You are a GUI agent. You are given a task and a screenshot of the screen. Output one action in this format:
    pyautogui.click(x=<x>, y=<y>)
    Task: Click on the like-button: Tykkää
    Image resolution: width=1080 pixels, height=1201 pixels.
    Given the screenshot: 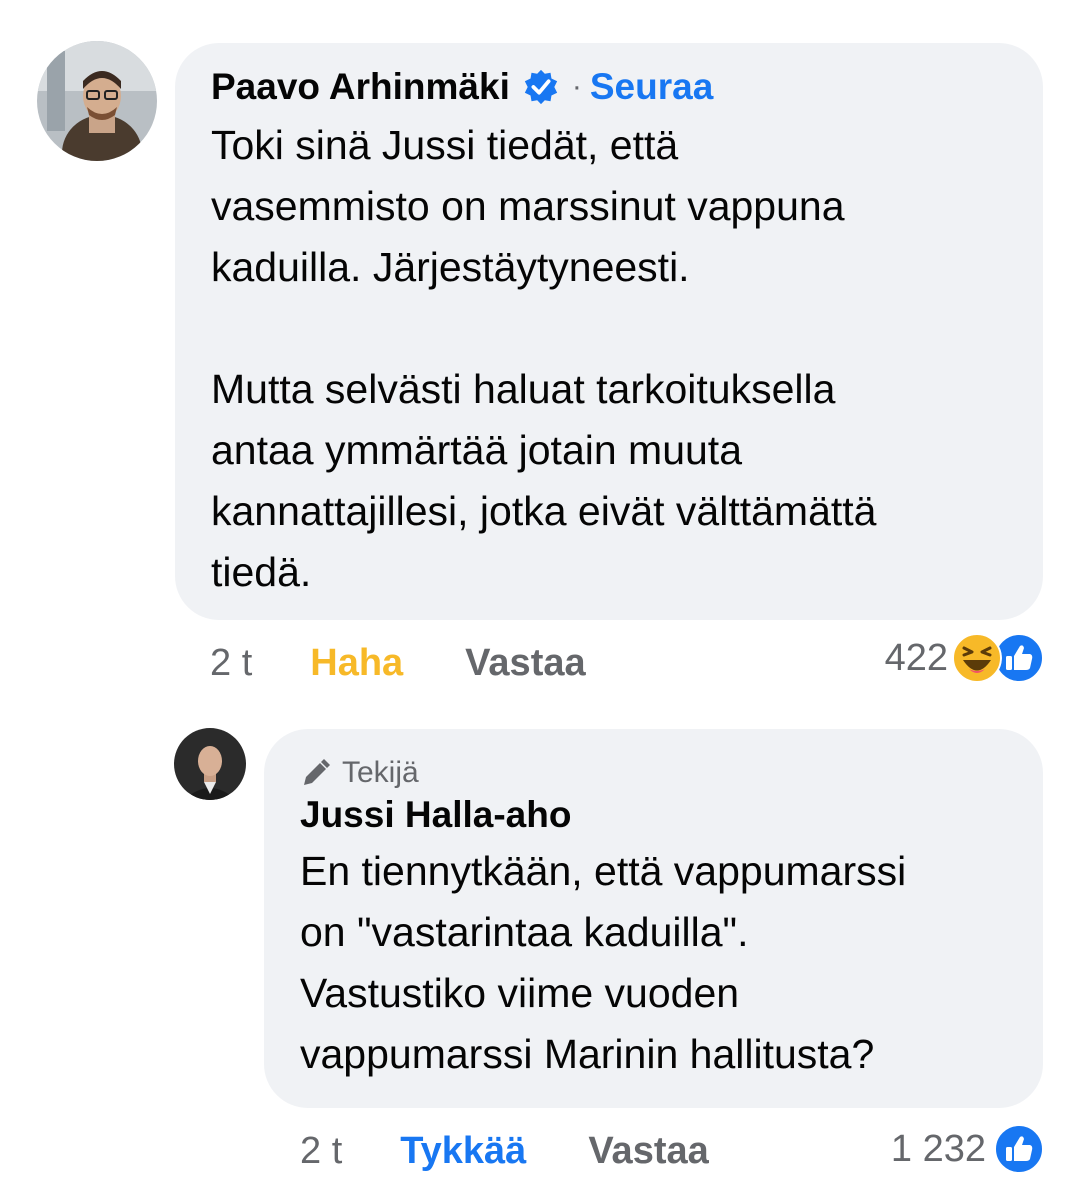 What is the action you would take?
    pyautogui.click(x=463, y=1151)
    